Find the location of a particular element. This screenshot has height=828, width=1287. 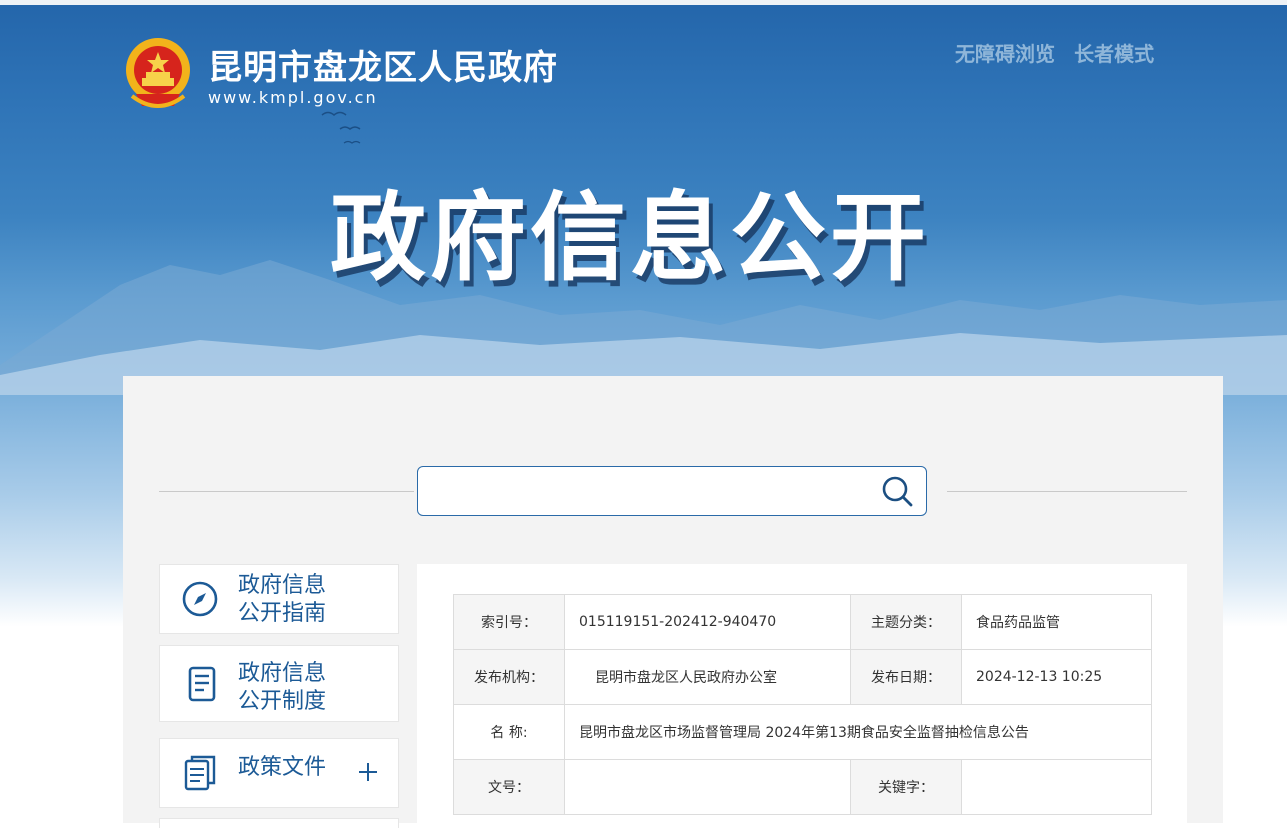

search-icon is located at coordinates (897, 491).